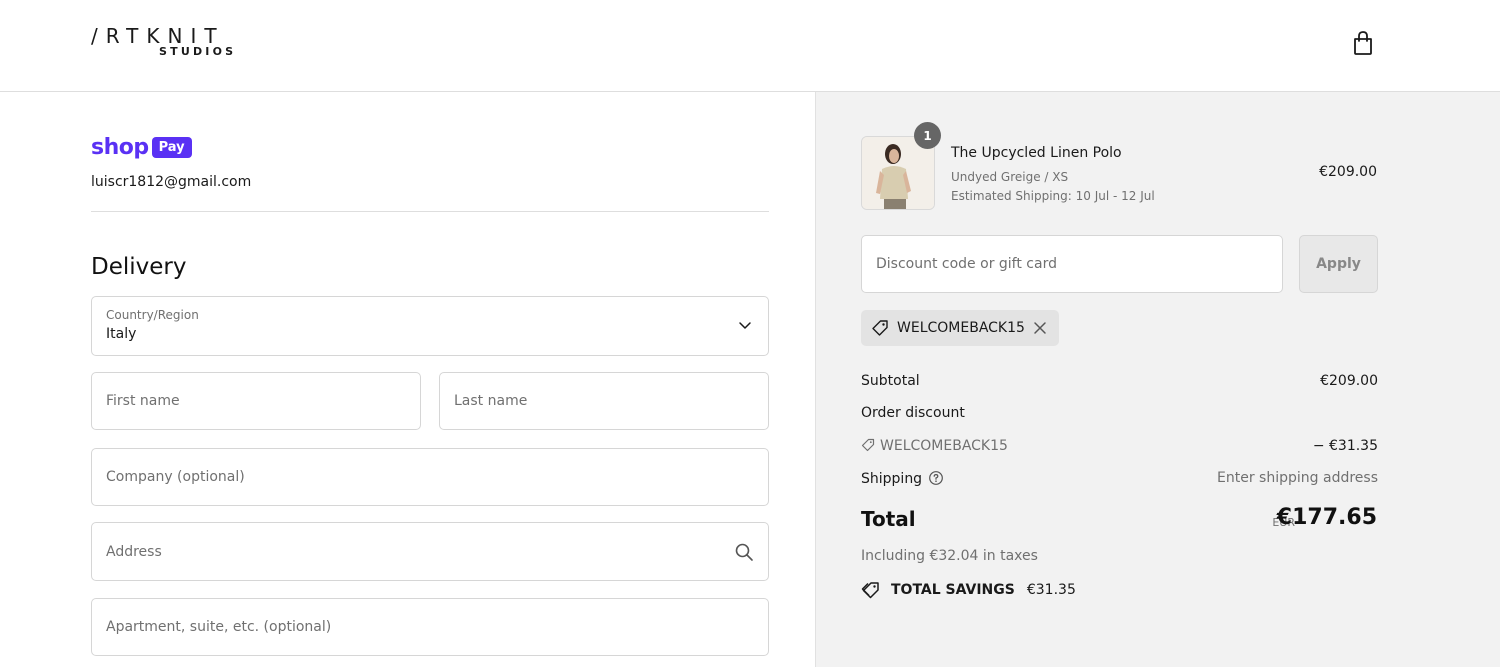  I want to click on total-label: Total, so click(888, 519).